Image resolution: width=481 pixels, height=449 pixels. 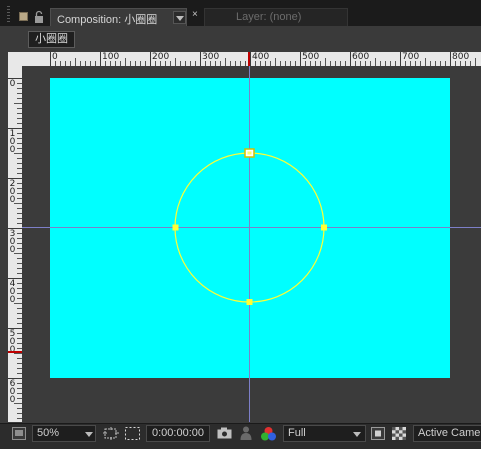 I want to click on vertex-handle-bottom, so click(x=249, y=302).